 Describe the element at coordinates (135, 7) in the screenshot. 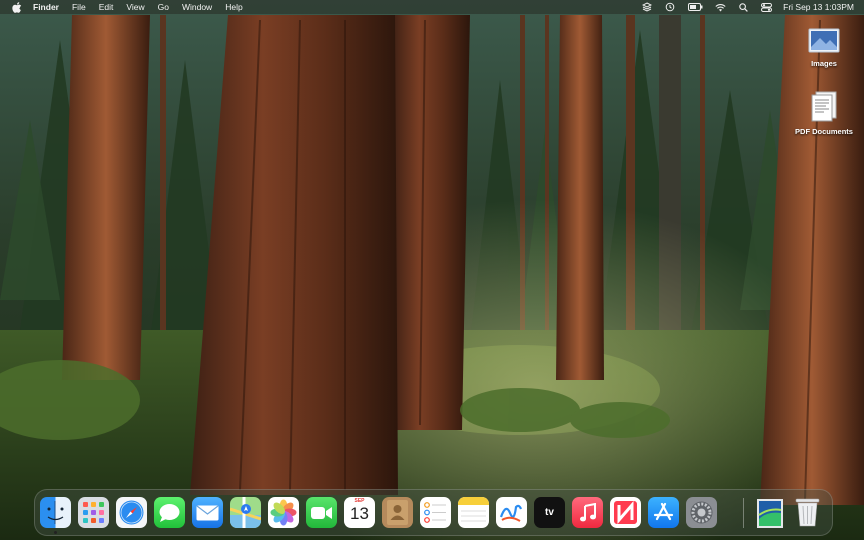

I see `menu-view: View` at that location.